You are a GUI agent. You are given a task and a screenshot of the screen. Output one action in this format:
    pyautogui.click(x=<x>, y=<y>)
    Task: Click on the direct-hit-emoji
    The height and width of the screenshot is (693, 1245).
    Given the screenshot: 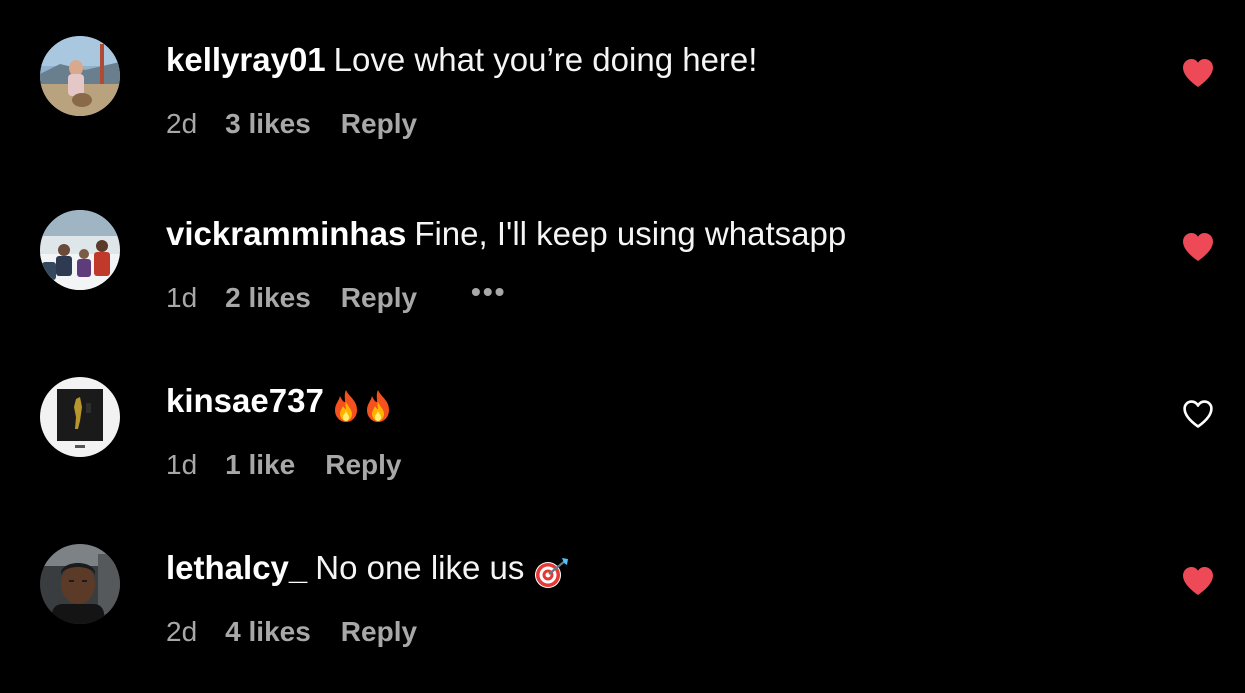 What is the action you would take?
    pyautogui.click(x=552, y=570)
    